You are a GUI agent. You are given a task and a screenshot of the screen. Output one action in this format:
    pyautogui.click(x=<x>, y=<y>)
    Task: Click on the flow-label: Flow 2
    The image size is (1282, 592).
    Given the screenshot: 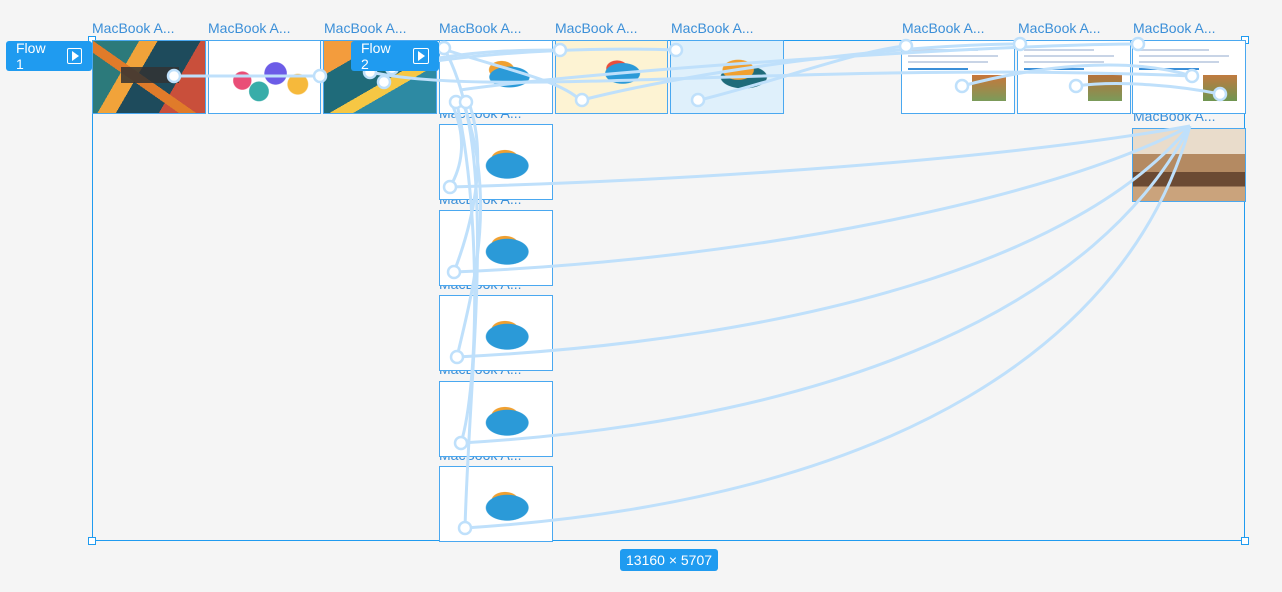 What is the action you would take?
    pyautogui.click(x=376, y=56)
    